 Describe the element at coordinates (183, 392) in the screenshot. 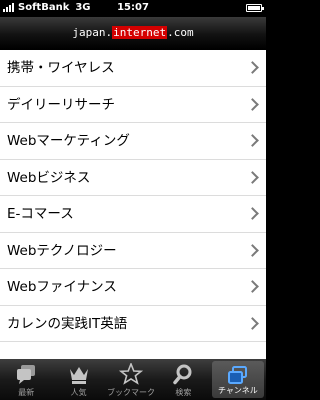

I see `tab-label: 検索` at that location.